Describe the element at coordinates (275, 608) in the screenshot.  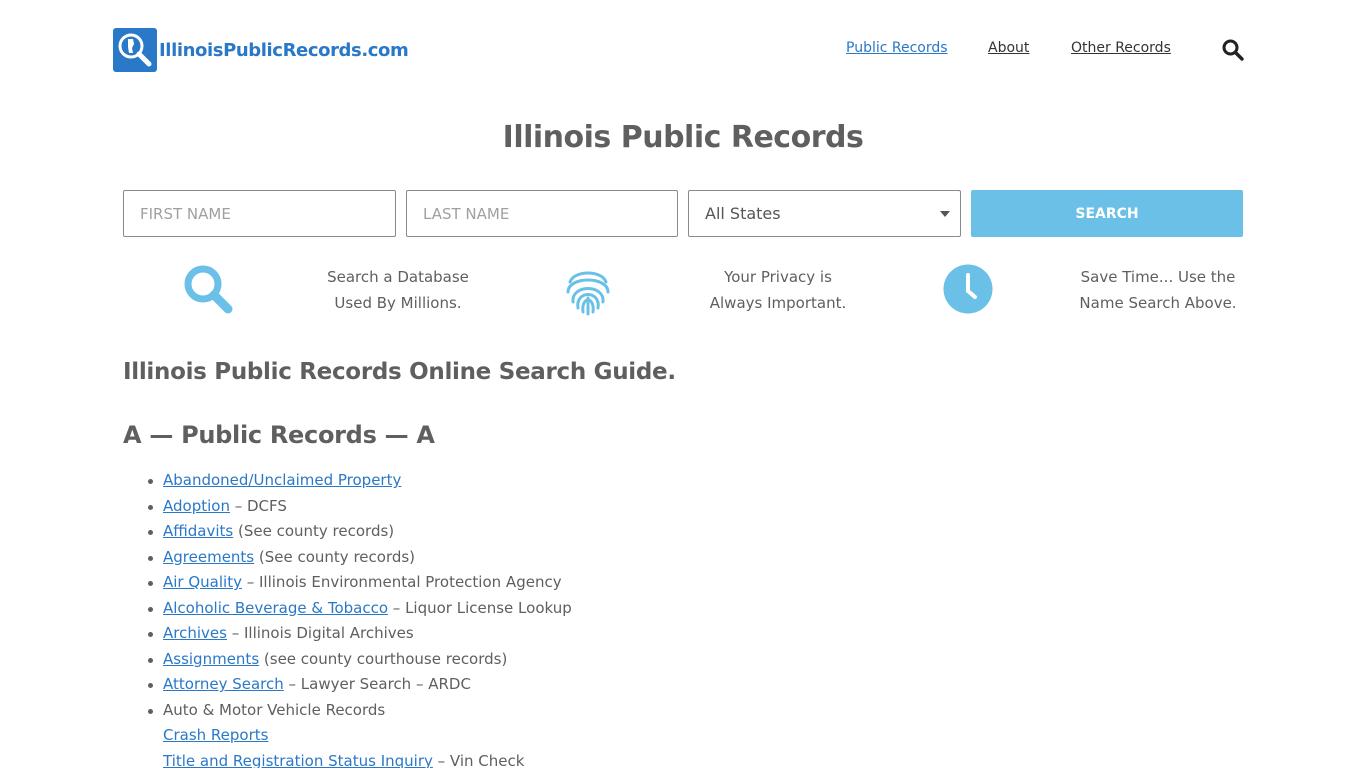
I see `record-link: Alcoholic Beverage & Tobacco` at that location.